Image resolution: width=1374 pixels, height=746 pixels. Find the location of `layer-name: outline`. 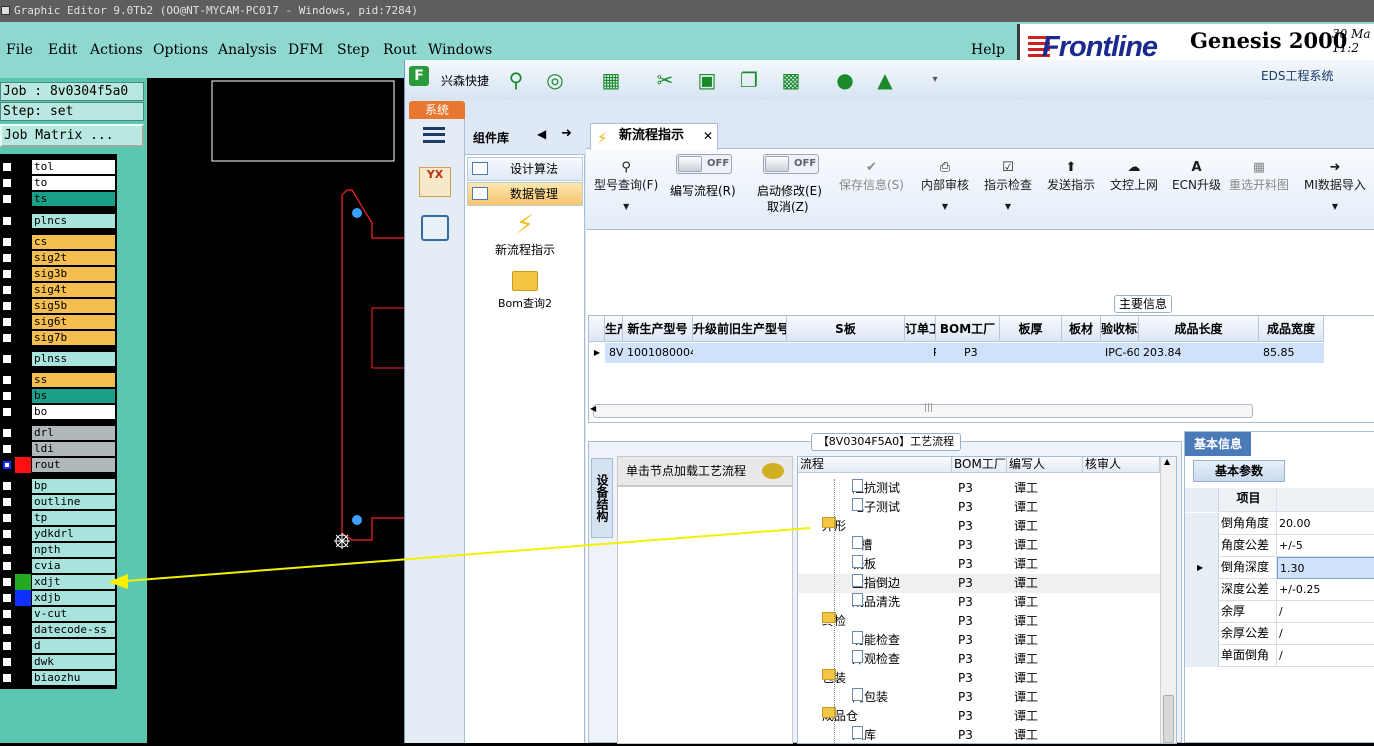

layer-name: outline is located at coordinates (73, 502).